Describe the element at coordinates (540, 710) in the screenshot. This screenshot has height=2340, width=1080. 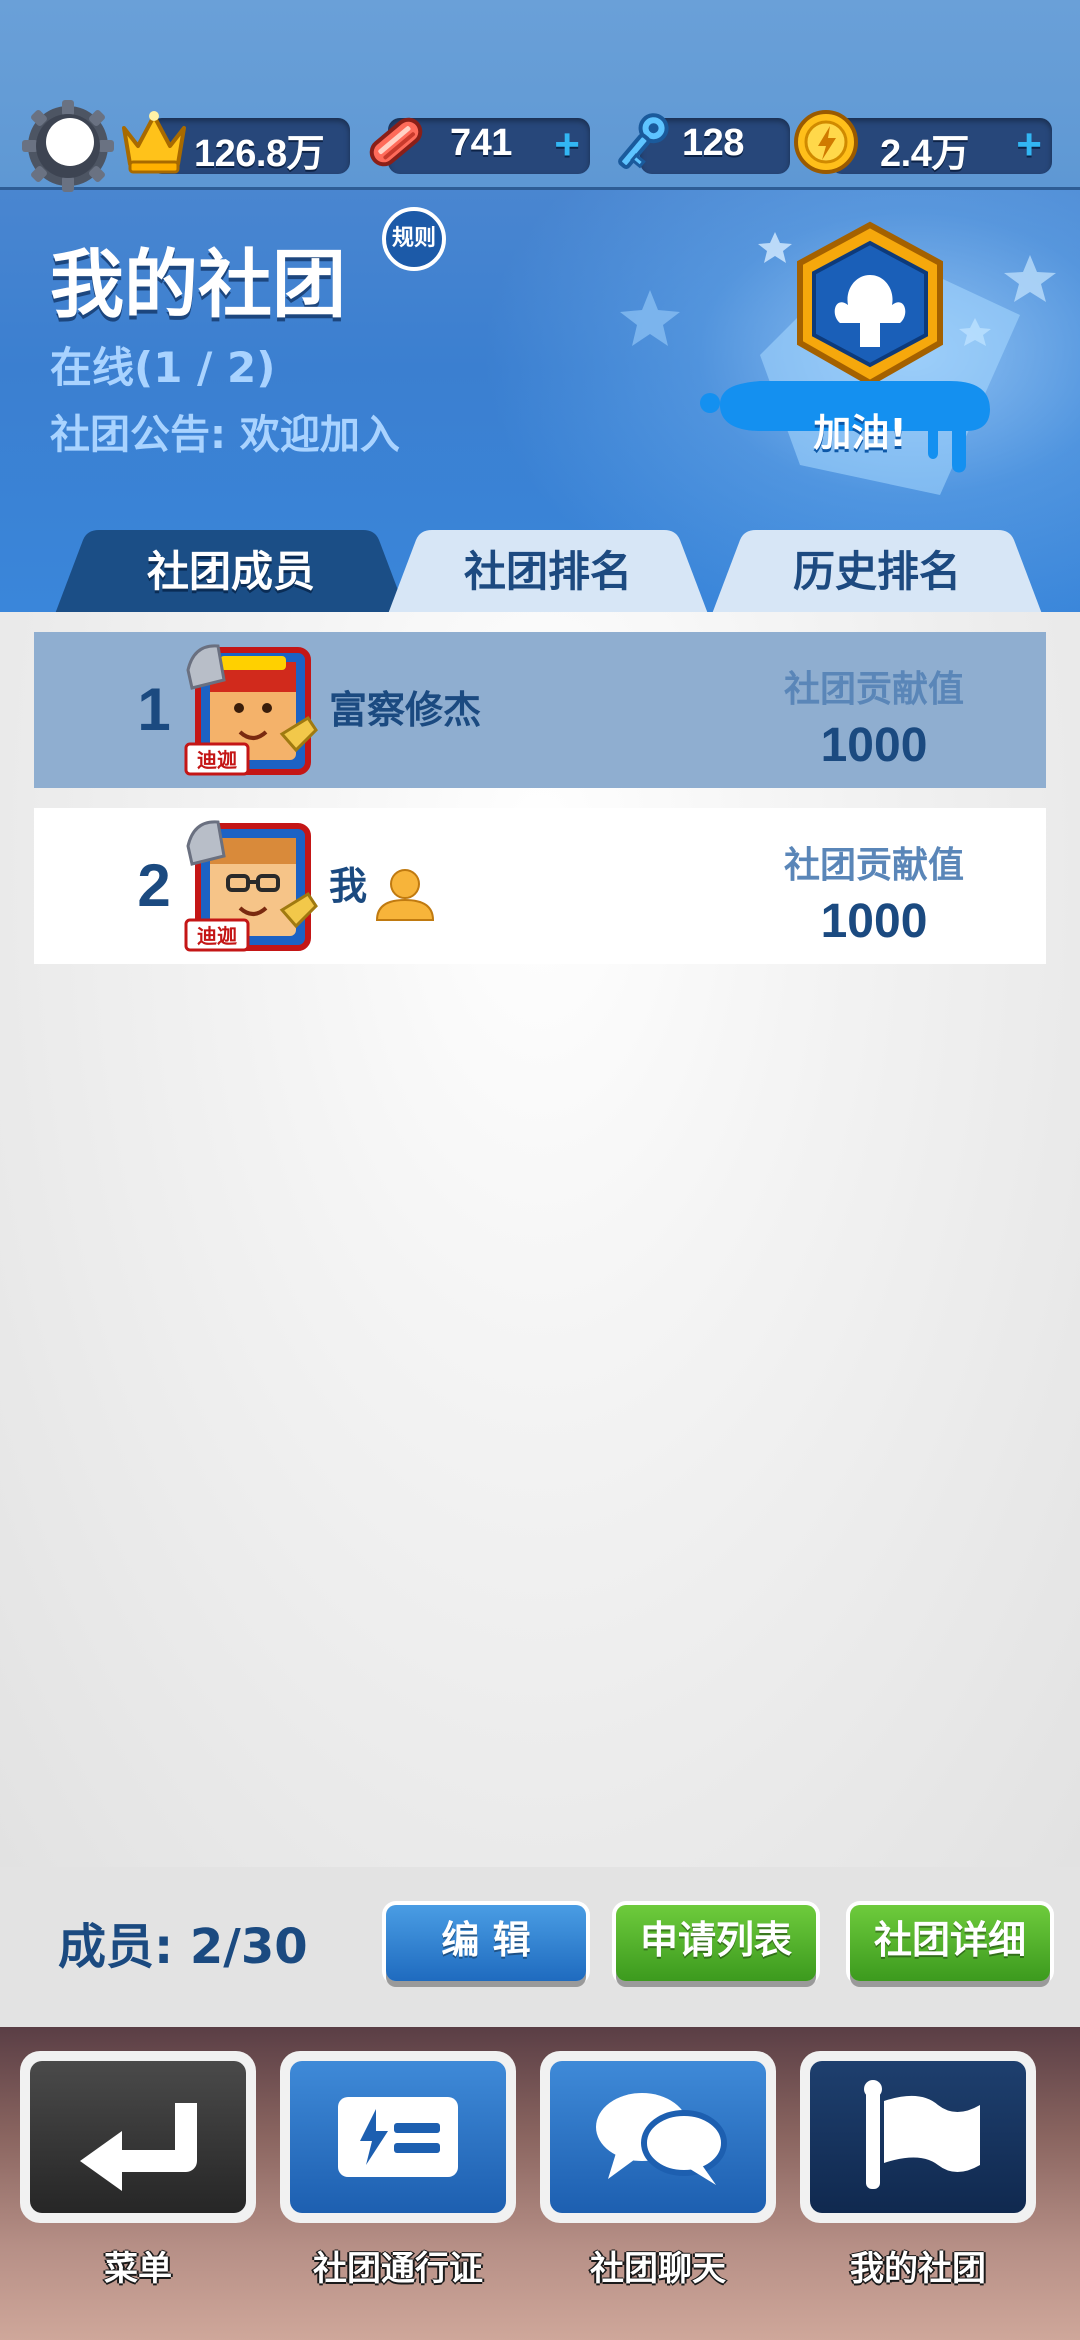
I see `member-row: 1 迪迦 富察修杰 社团贡献值 1000` at that location.